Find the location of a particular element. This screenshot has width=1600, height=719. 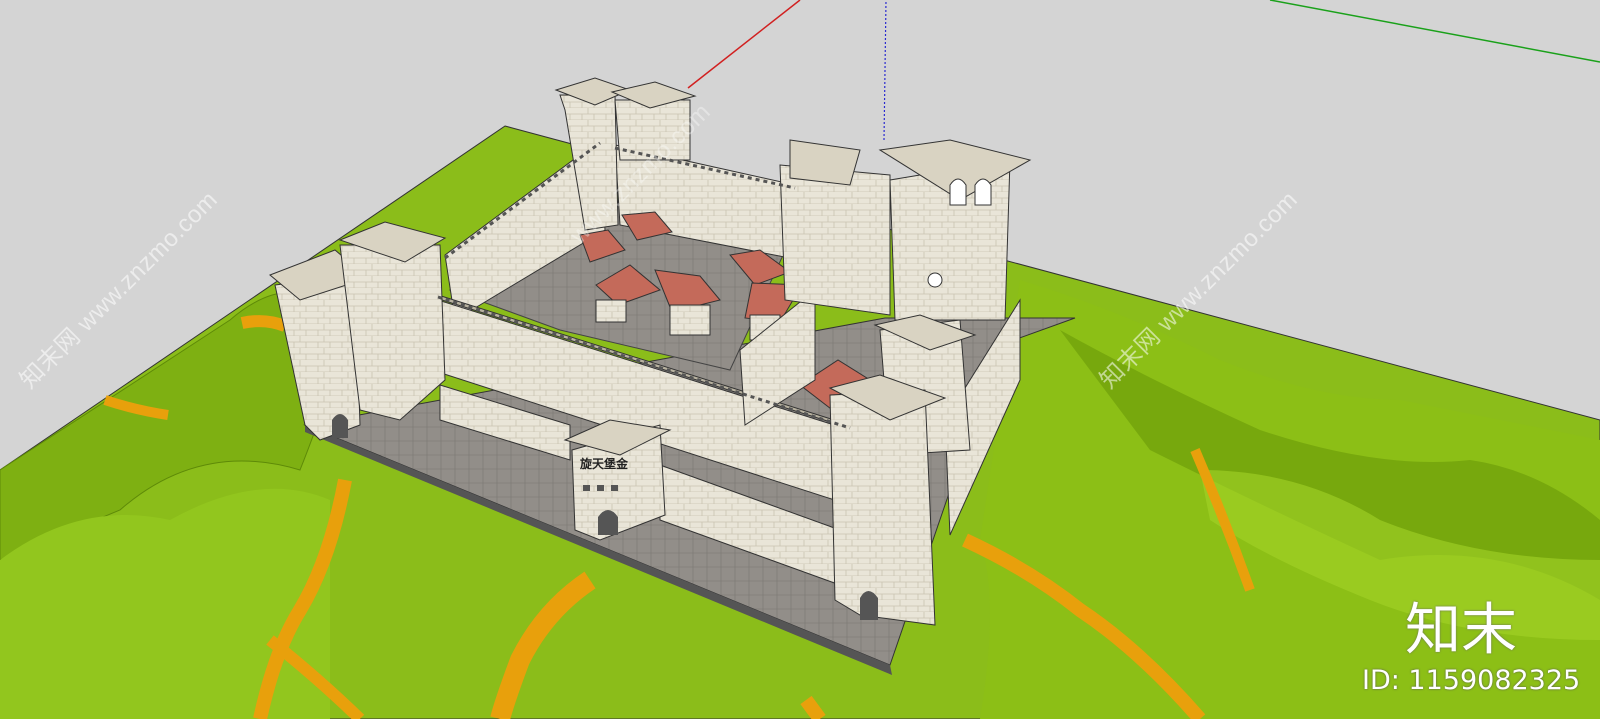

gate-doorway is located at coordinates (608, 522).